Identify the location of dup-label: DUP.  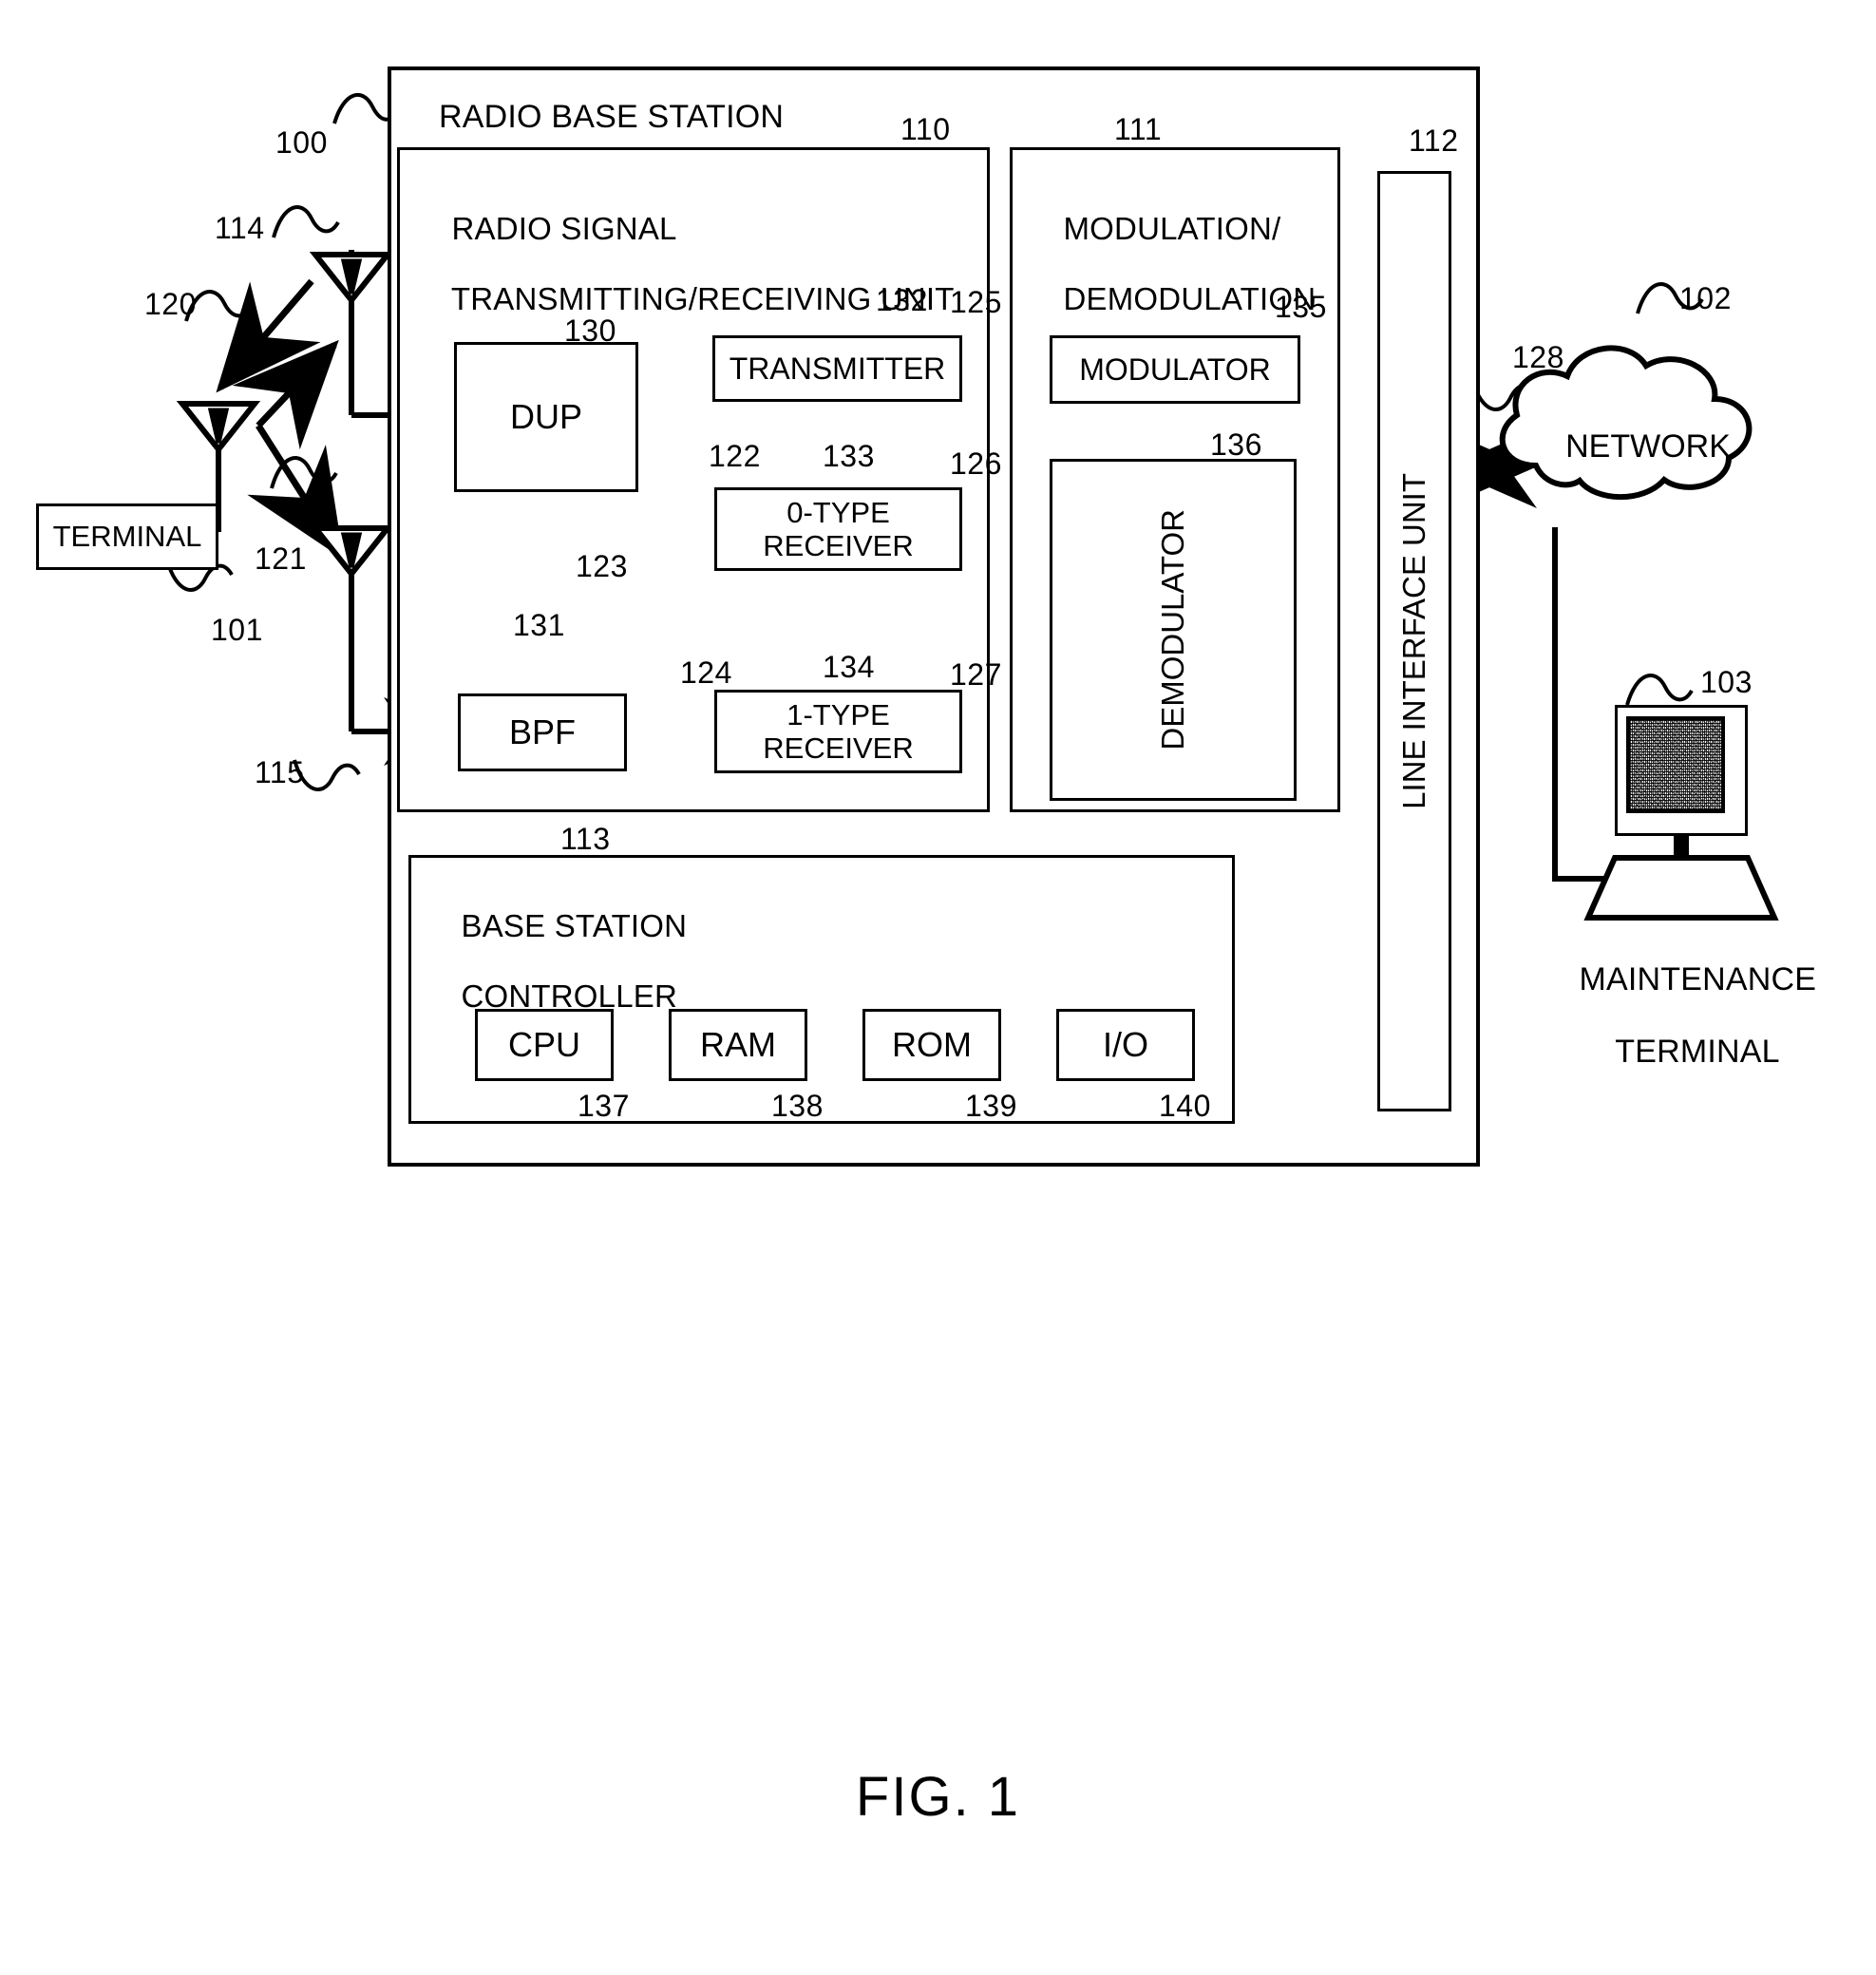
(545, 417).